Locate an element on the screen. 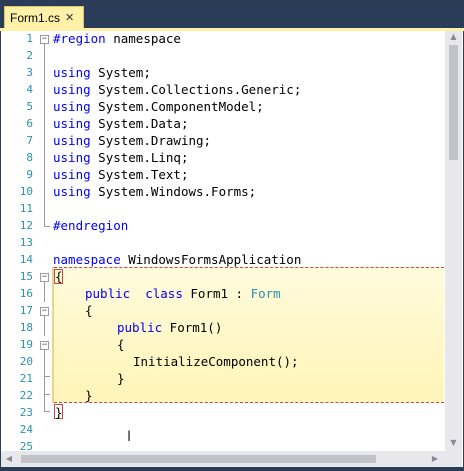 The height and width of the screenshot is (471, 464). horizontal-scroll-thumb is located at coordinates (198, 459).